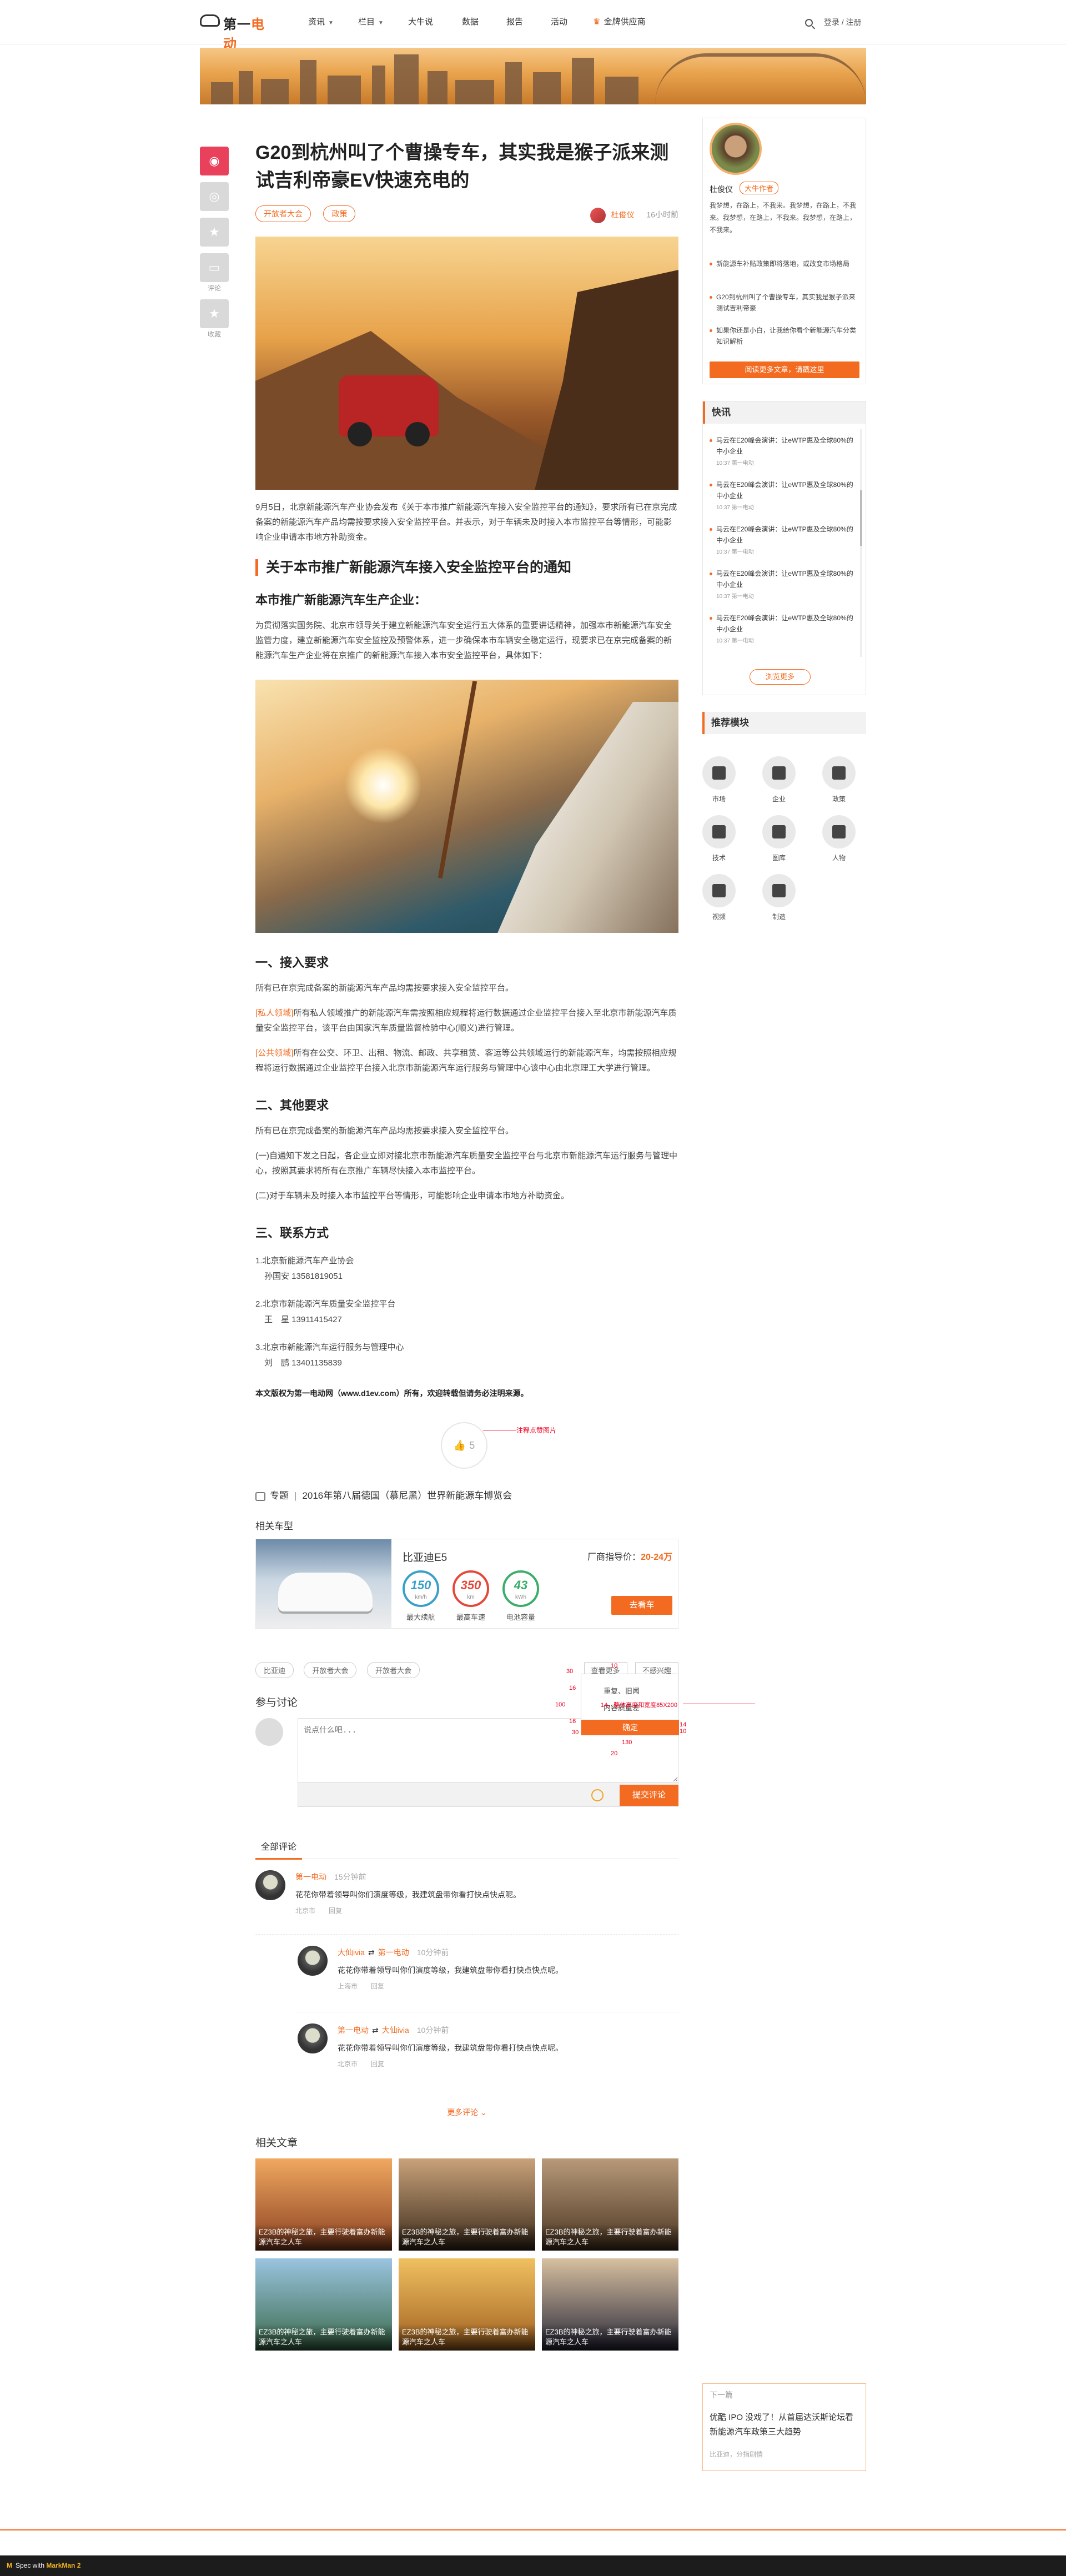 This screenshot has width=1066, height=2576. Describe the element at coordinates (627, 1742) in the screenshot. I see `dimension-label: 130` at that location.